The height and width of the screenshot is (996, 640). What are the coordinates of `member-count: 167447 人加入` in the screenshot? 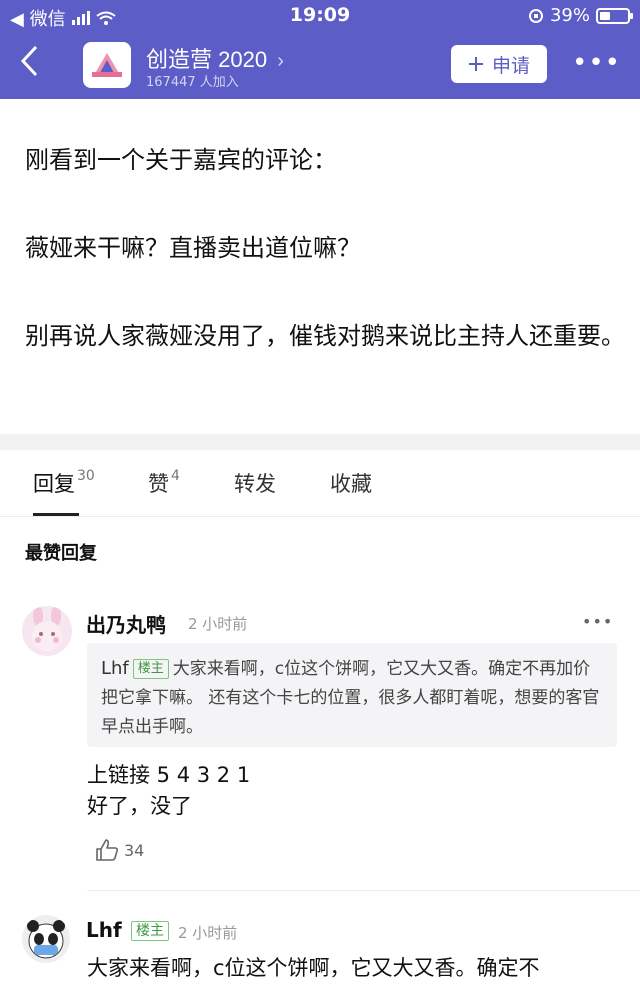 It's located at (192, 82).